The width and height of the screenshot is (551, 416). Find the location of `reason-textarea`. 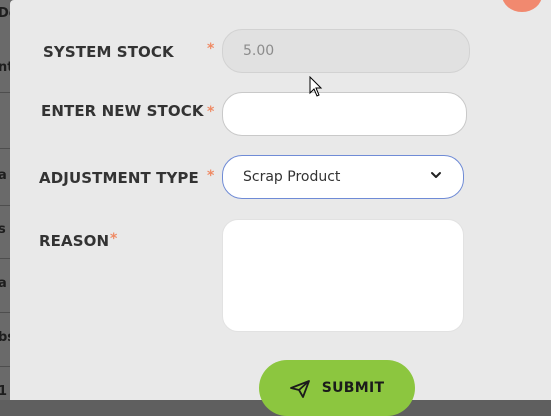

reason-textarea is located at coordinates (343, 275).